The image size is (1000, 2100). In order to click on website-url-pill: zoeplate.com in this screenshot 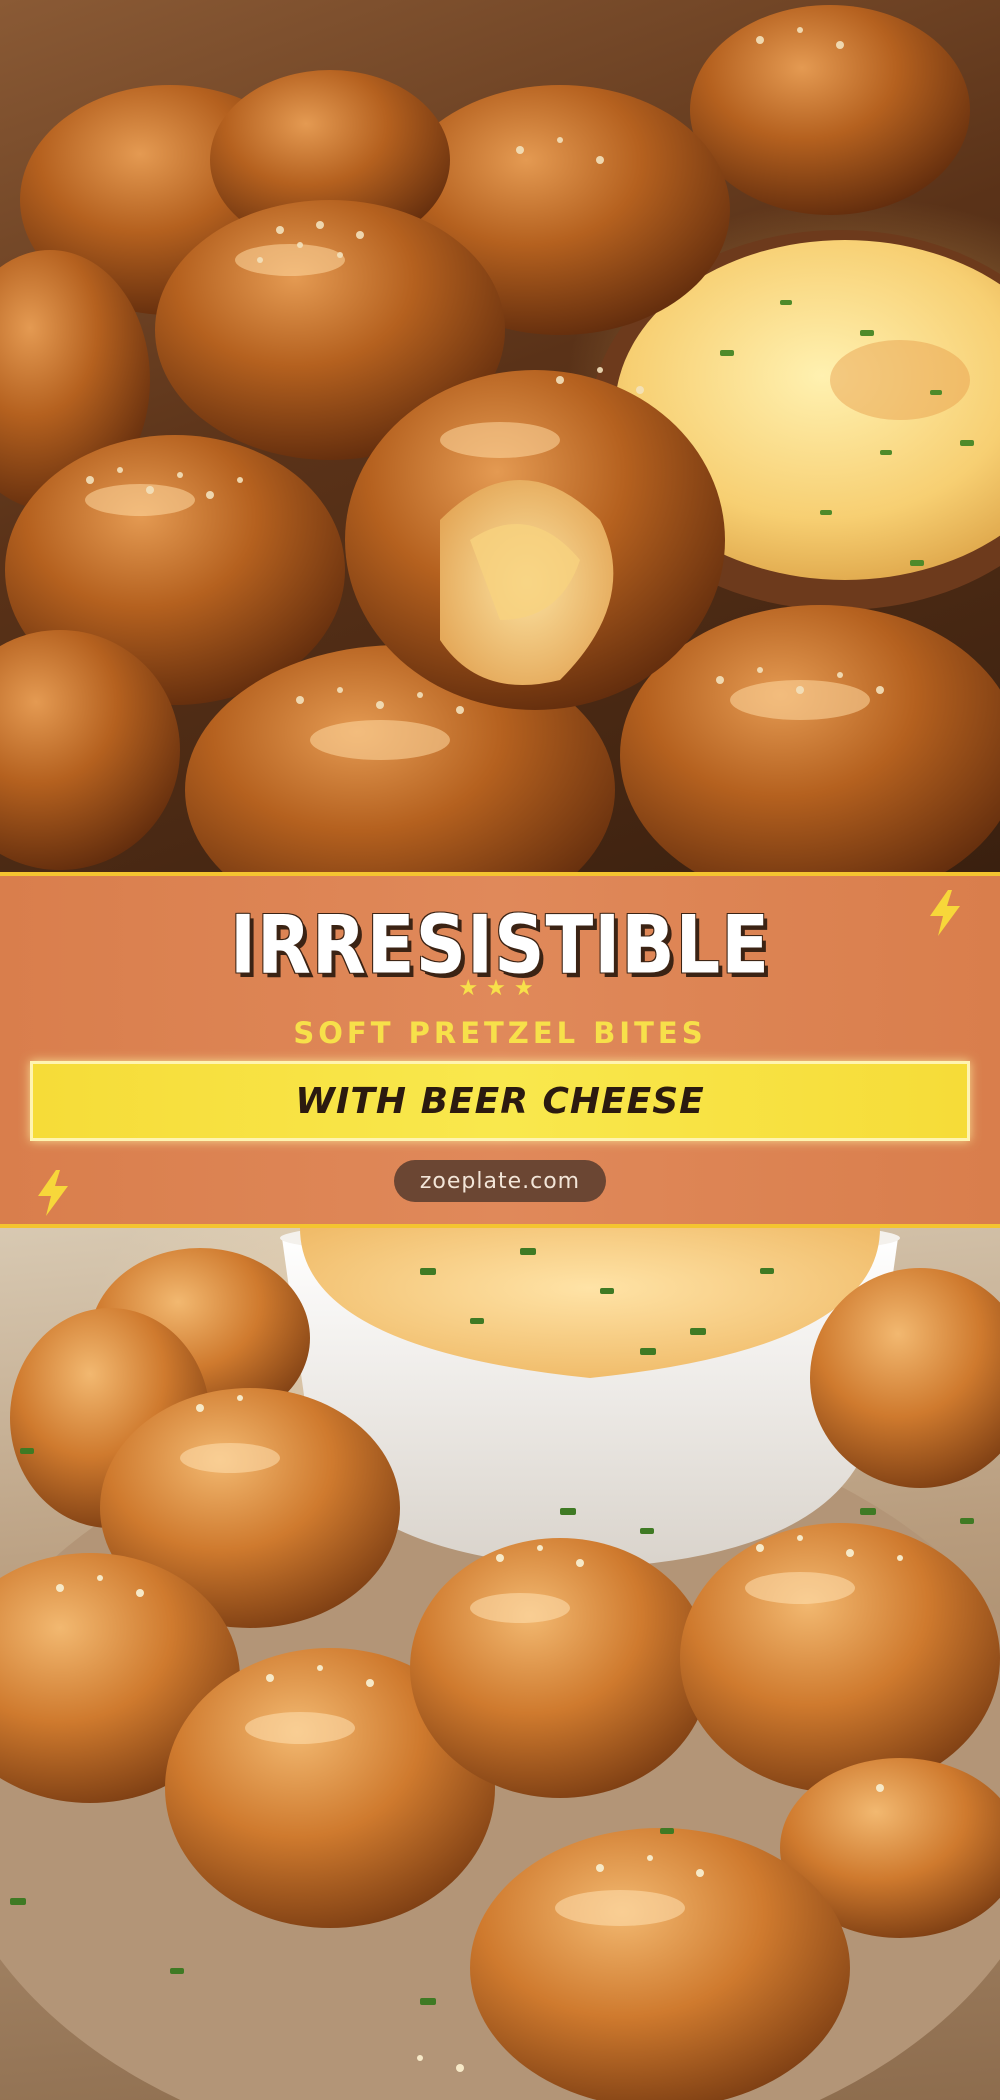, I will do `click(500, 1181)`.